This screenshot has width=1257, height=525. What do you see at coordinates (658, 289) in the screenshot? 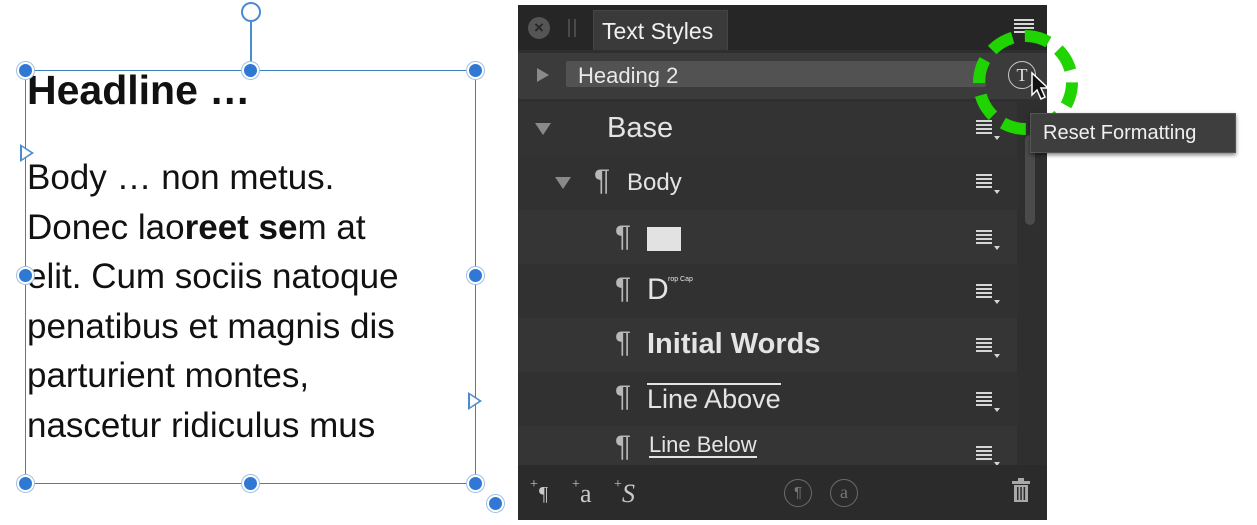
I see `drop-cap-letter: D` at bounding box center [658, 289].